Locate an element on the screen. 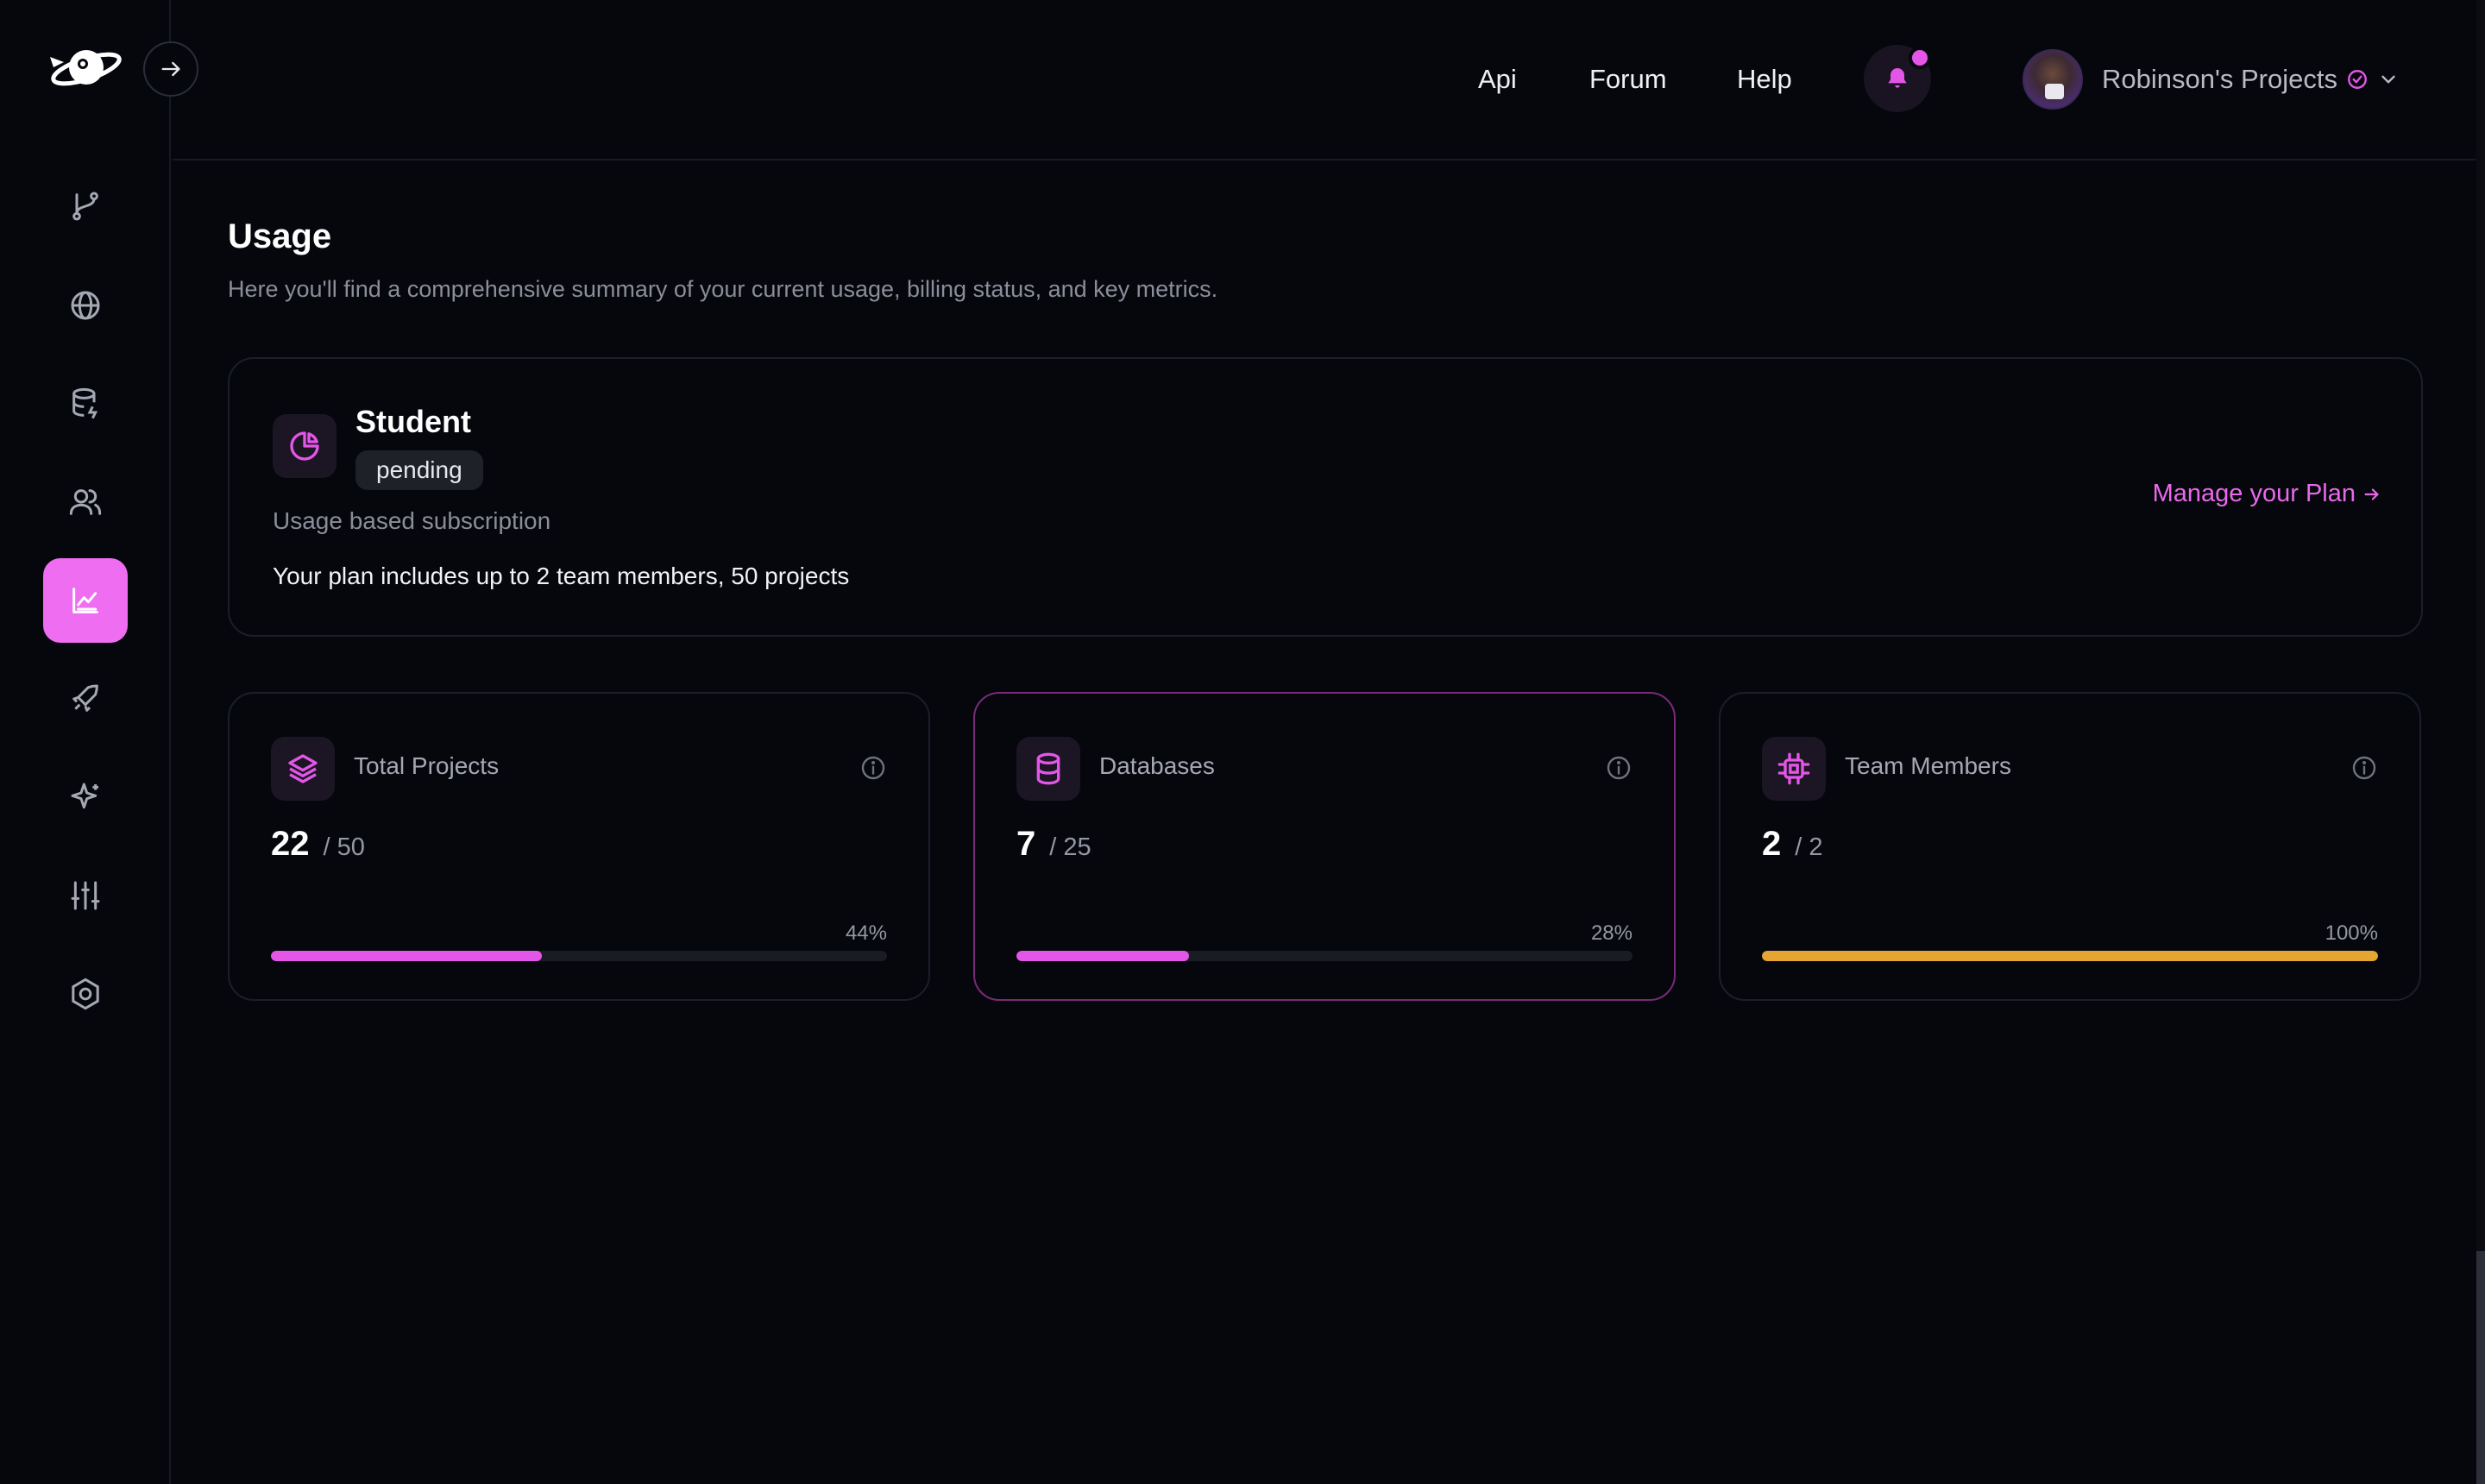  project-name: Robinson's Projects is located at coordinates (2219, 79).